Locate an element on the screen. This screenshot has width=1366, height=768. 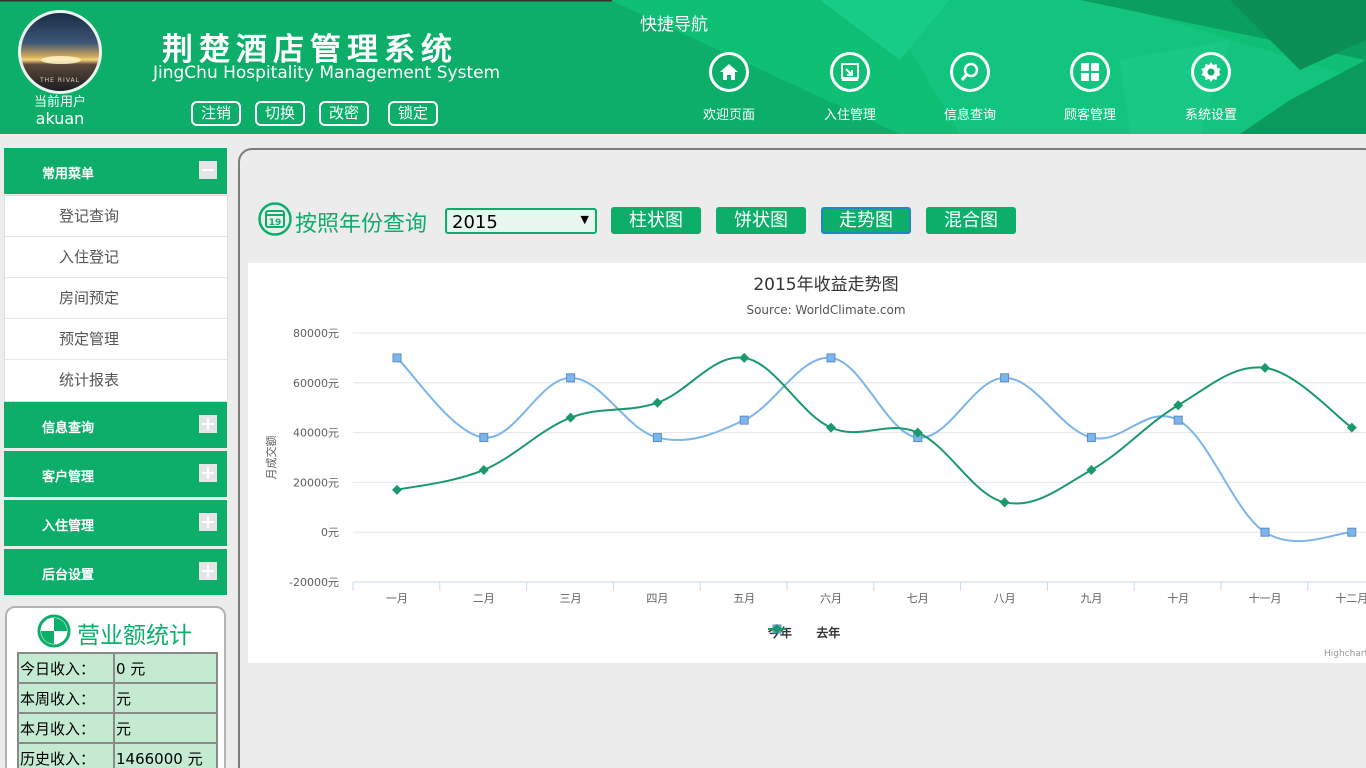
series-line-last-year is located at coordinates (874, 430).